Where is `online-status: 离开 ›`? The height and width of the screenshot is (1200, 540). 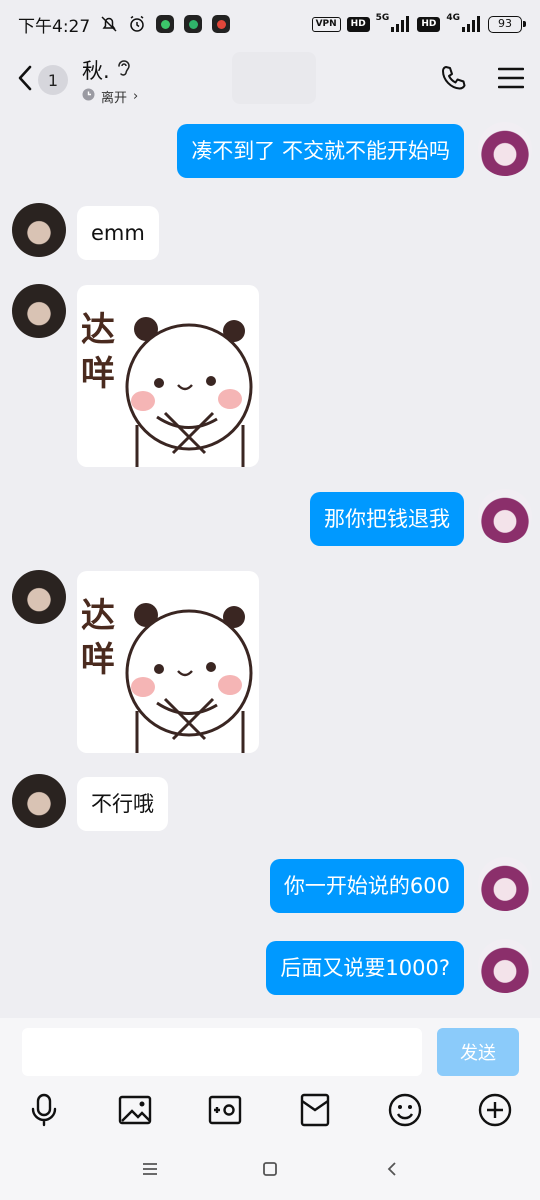 online-status: 离开 › is located at coordinates (110, 96).